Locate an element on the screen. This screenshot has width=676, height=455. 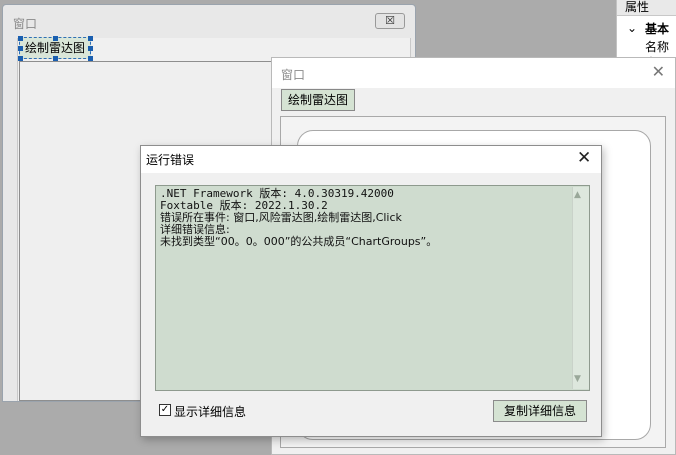
selected-button-label: 绘制雷达图 is located at coordinates (55, 48).